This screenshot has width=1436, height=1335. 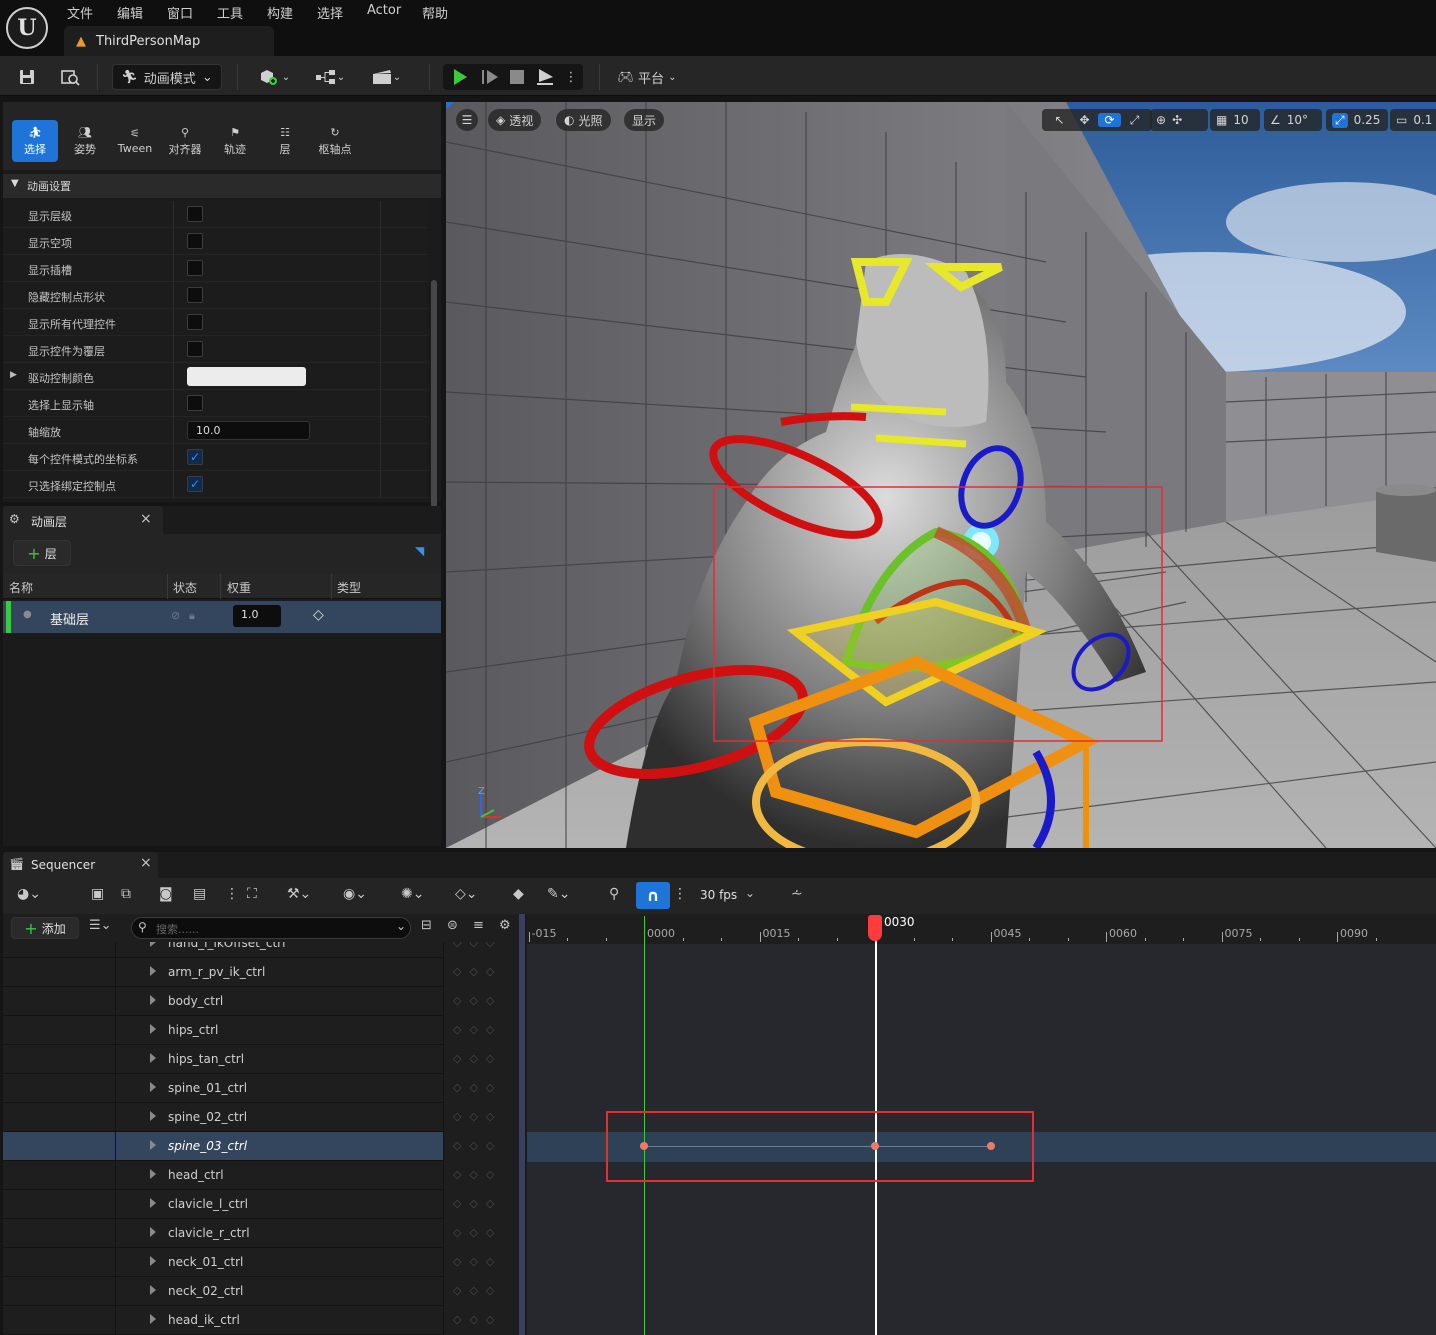 I want to click on color-swatch, so click(x=246, y=376).